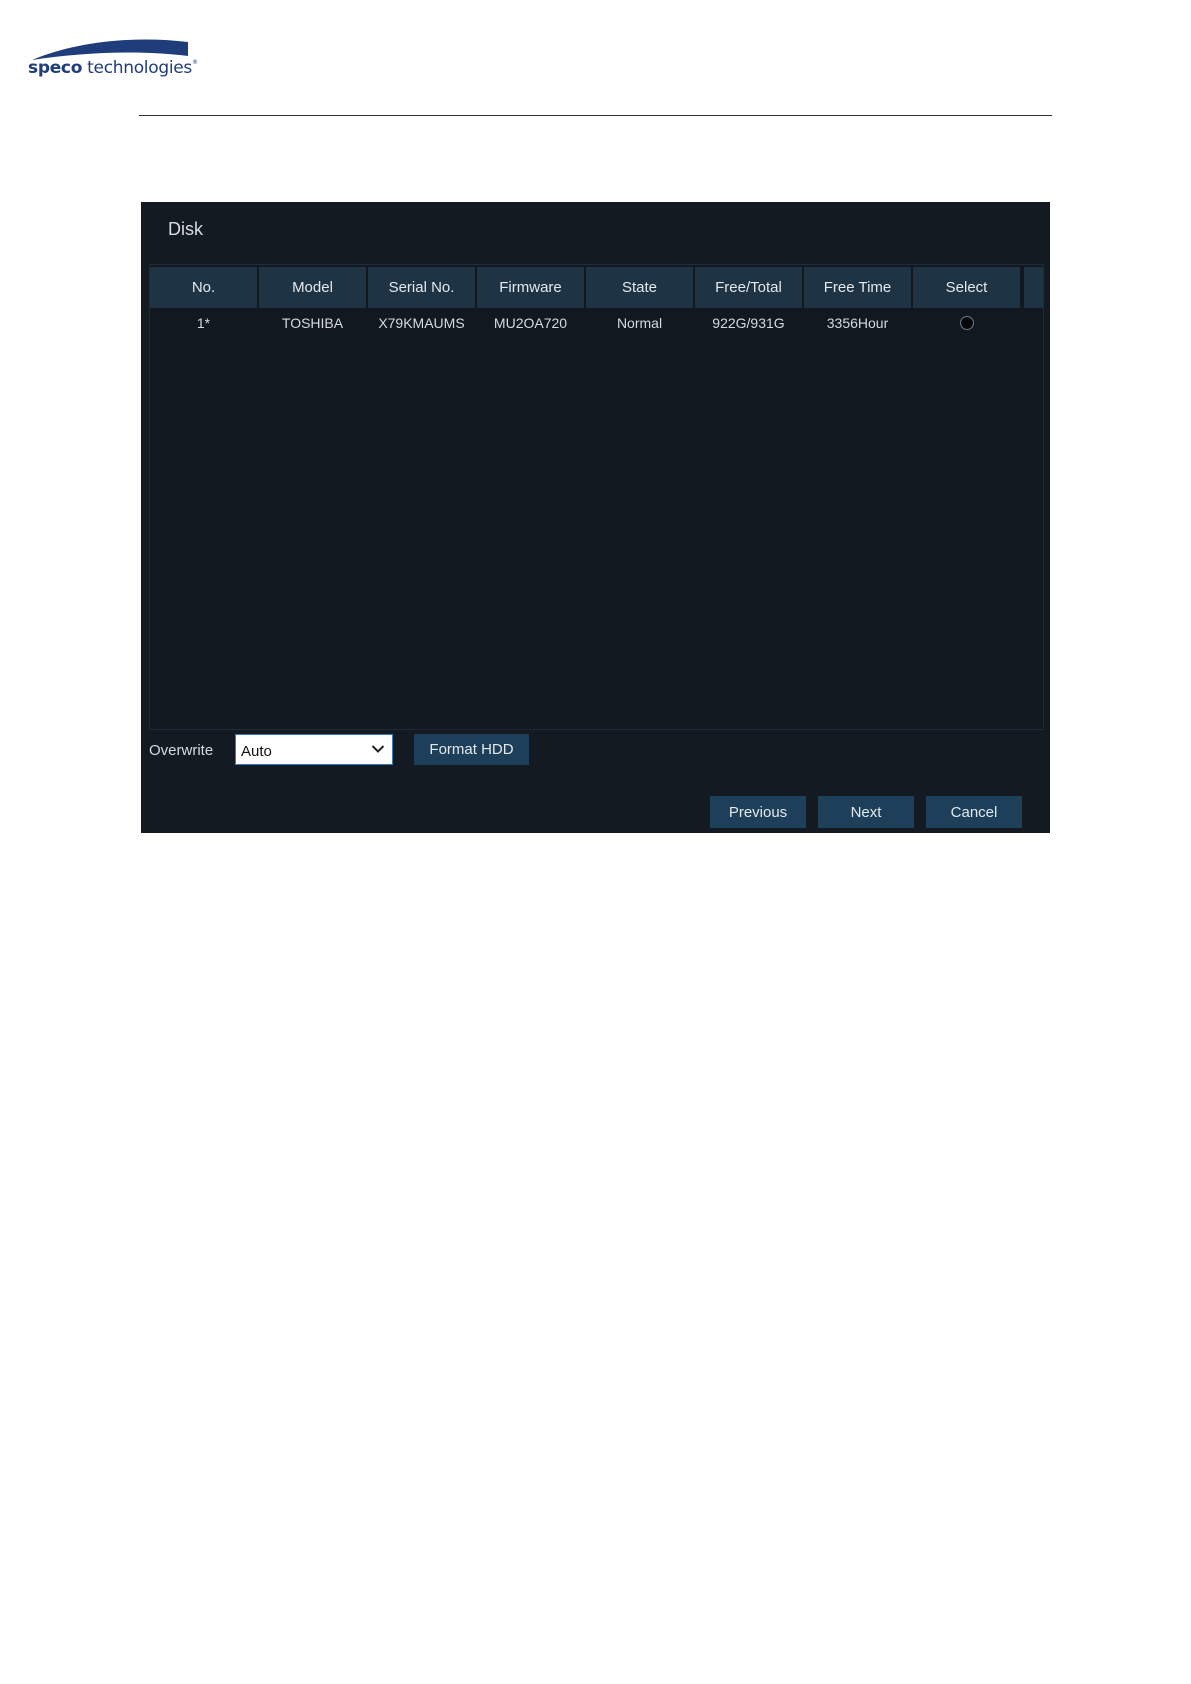  I want to click on column-header-serial: Serial No., so click(421, 287).